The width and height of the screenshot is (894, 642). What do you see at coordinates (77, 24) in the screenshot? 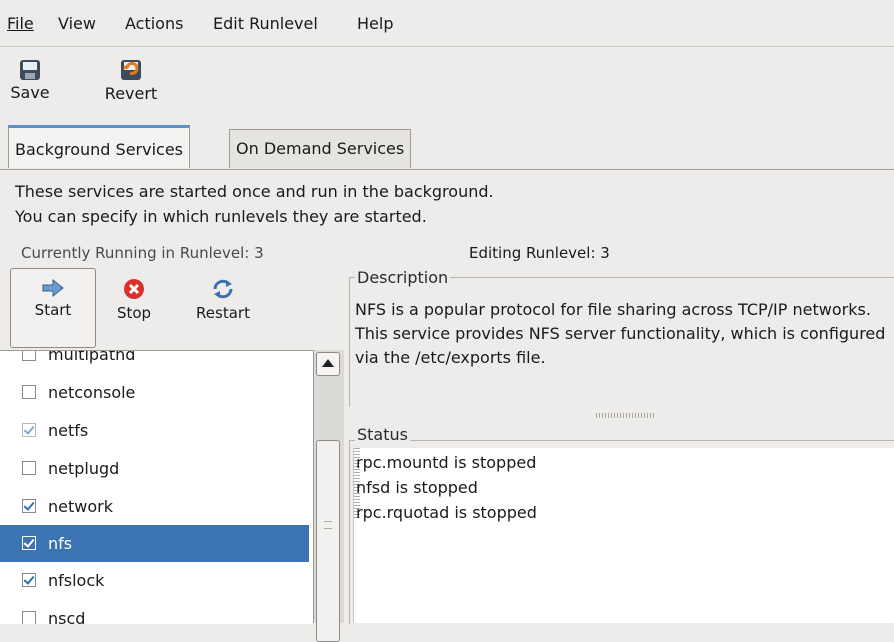
I see `menu-view: View` at bounding box center [77, 24].